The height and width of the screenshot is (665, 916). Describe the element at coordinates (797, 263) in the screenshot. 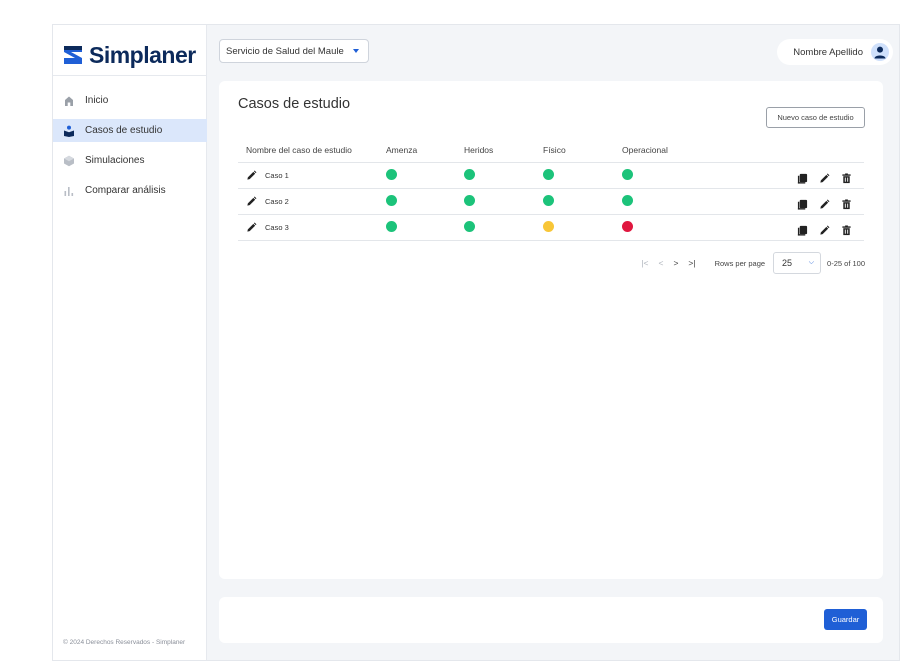

I see `rows-per-page-select: 25 ⌵` at that location.